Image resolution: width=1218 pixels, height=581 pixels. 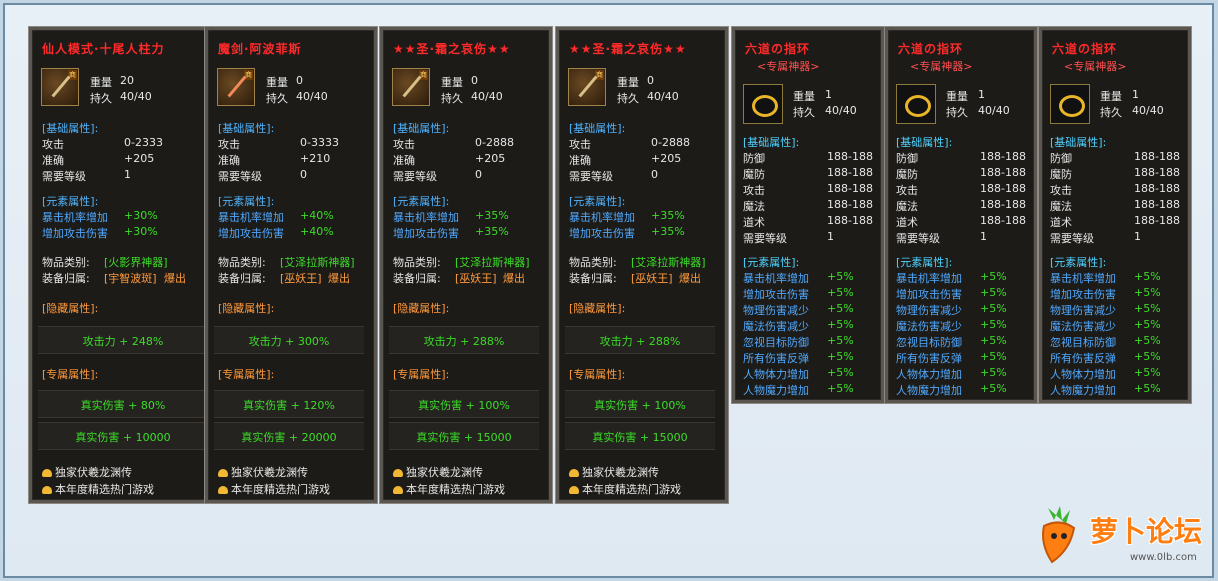 What do you see at coordinates (127, 80) in the screenshot?
I see `weight-value: 20` at bounding box center [127, 80].